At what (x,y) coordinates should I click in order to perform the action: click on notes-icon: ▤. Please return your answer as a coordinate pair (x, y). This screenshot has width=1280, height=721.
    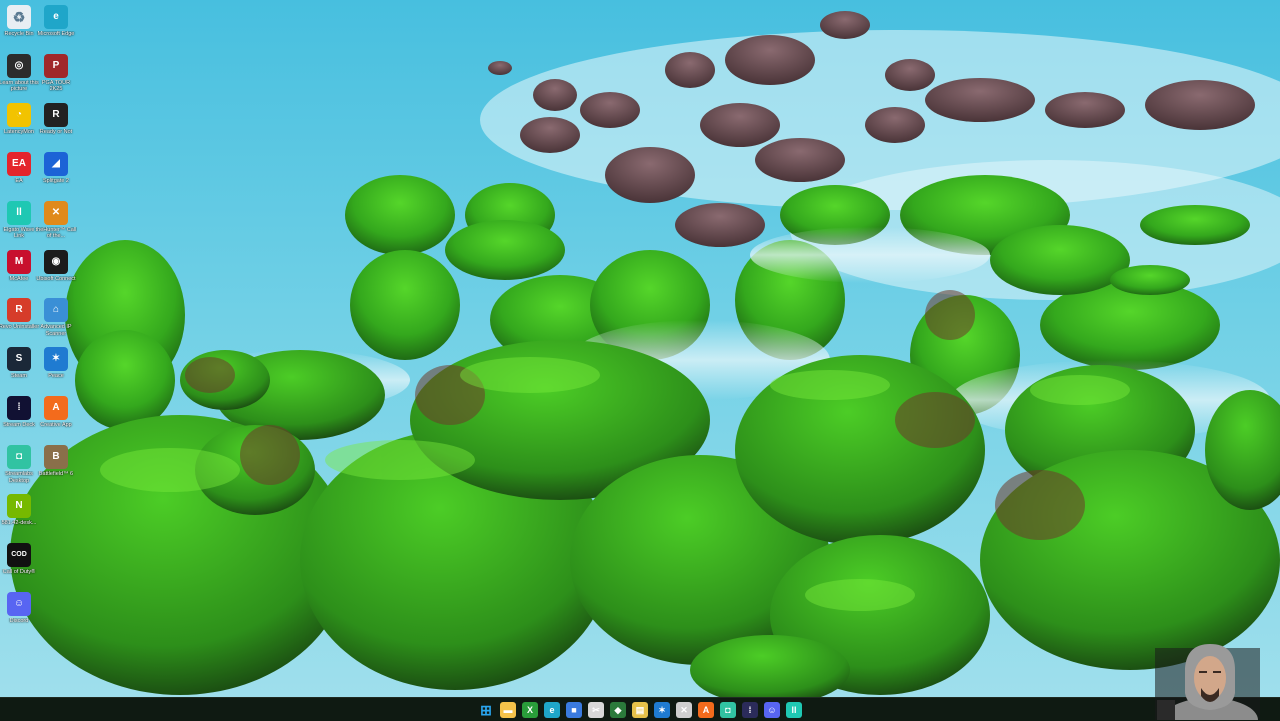
    Looking at the image, I should click on (640, 709).